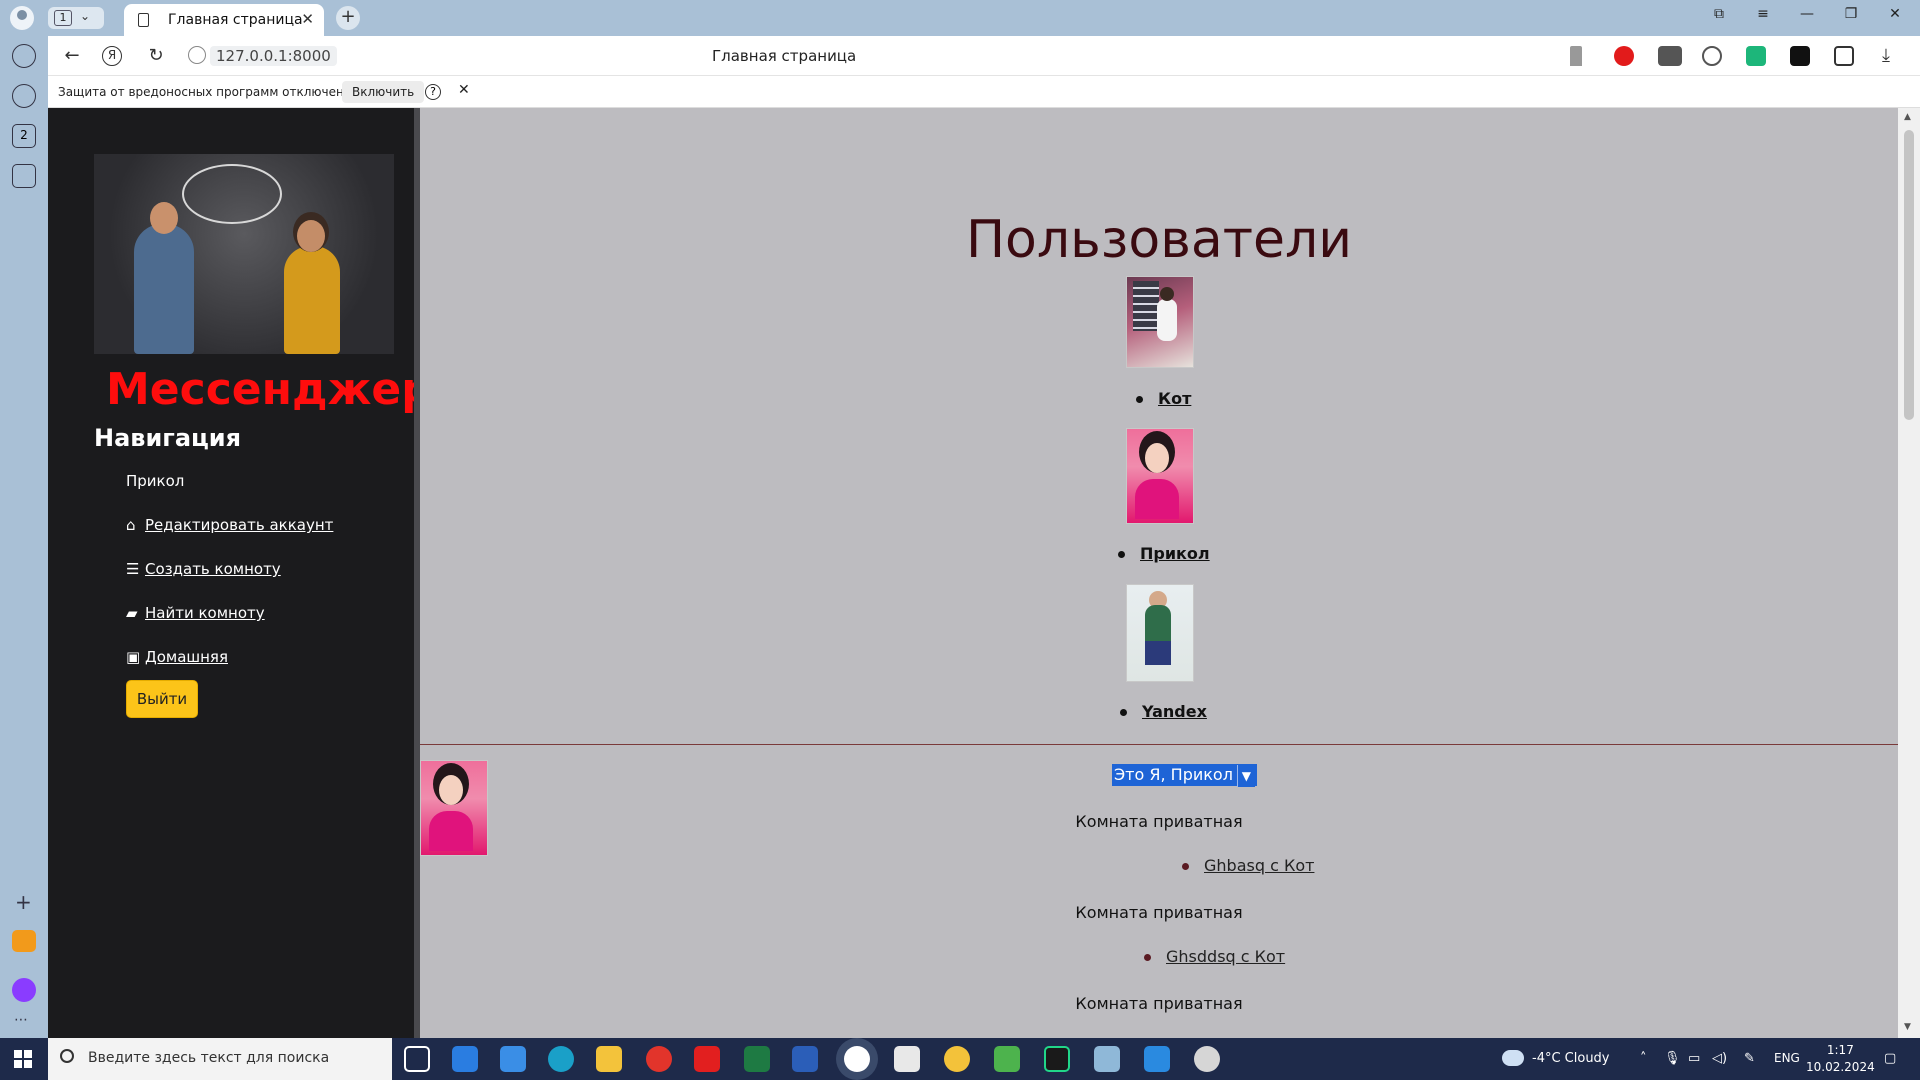 This screenshot has width=1920, height=1080. Describe the element at coordinates (383, 92) in the screenshot. I see `enable-protection-button: Включить` at that location.